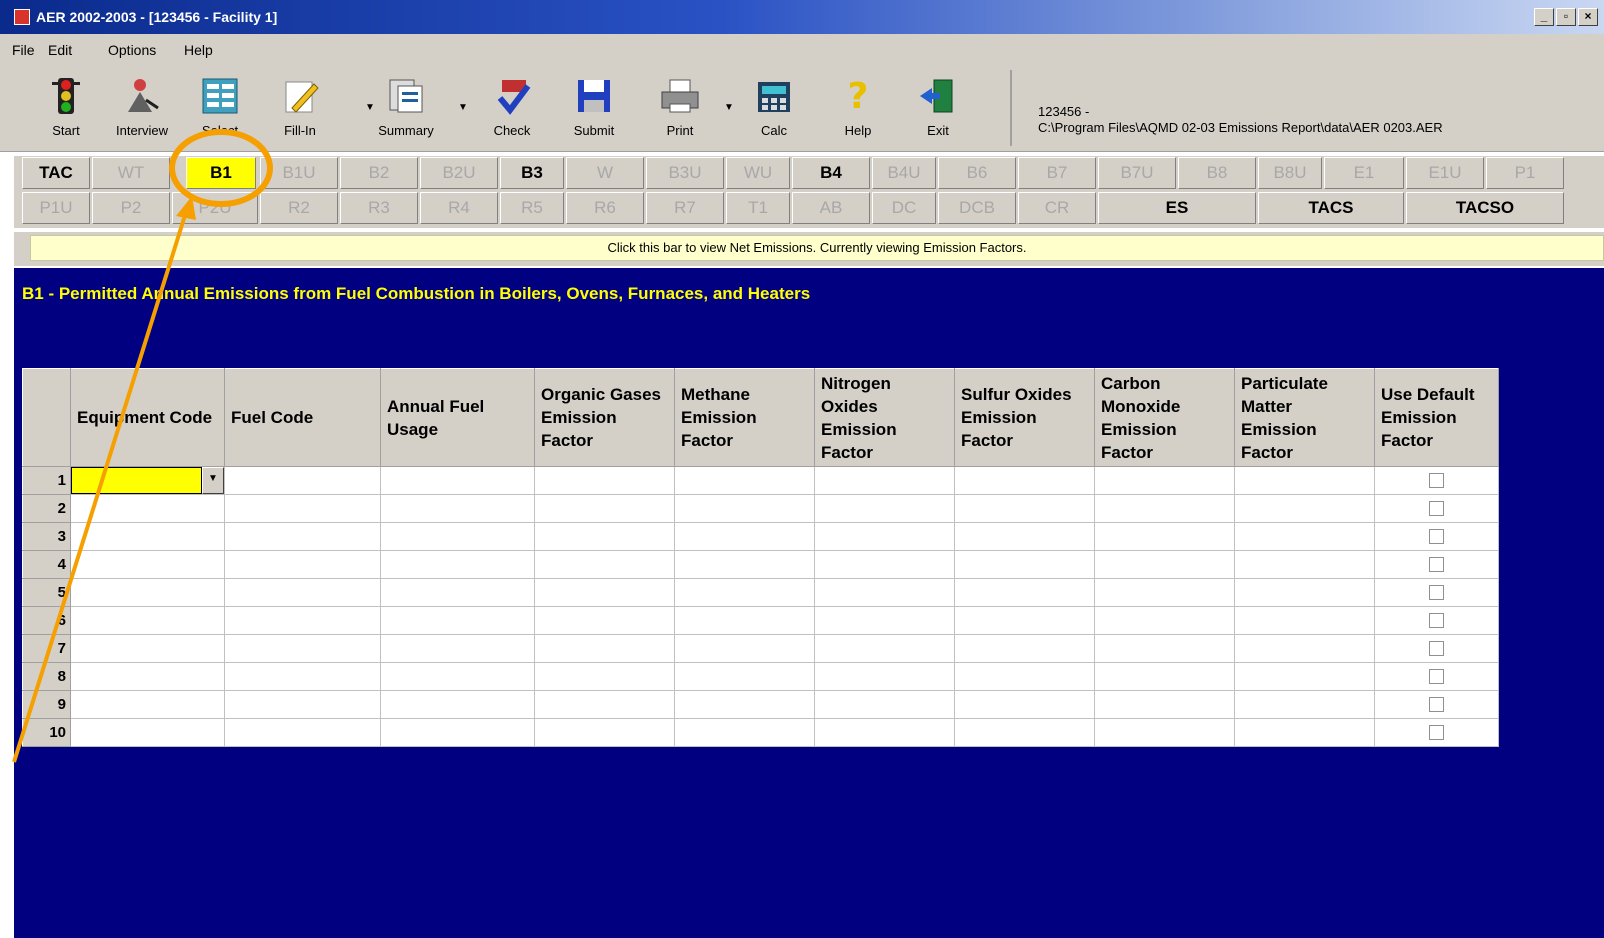  Describe the element at coordinates (132, 50) in the screenshot. I see `menu-options: Options` at that location.